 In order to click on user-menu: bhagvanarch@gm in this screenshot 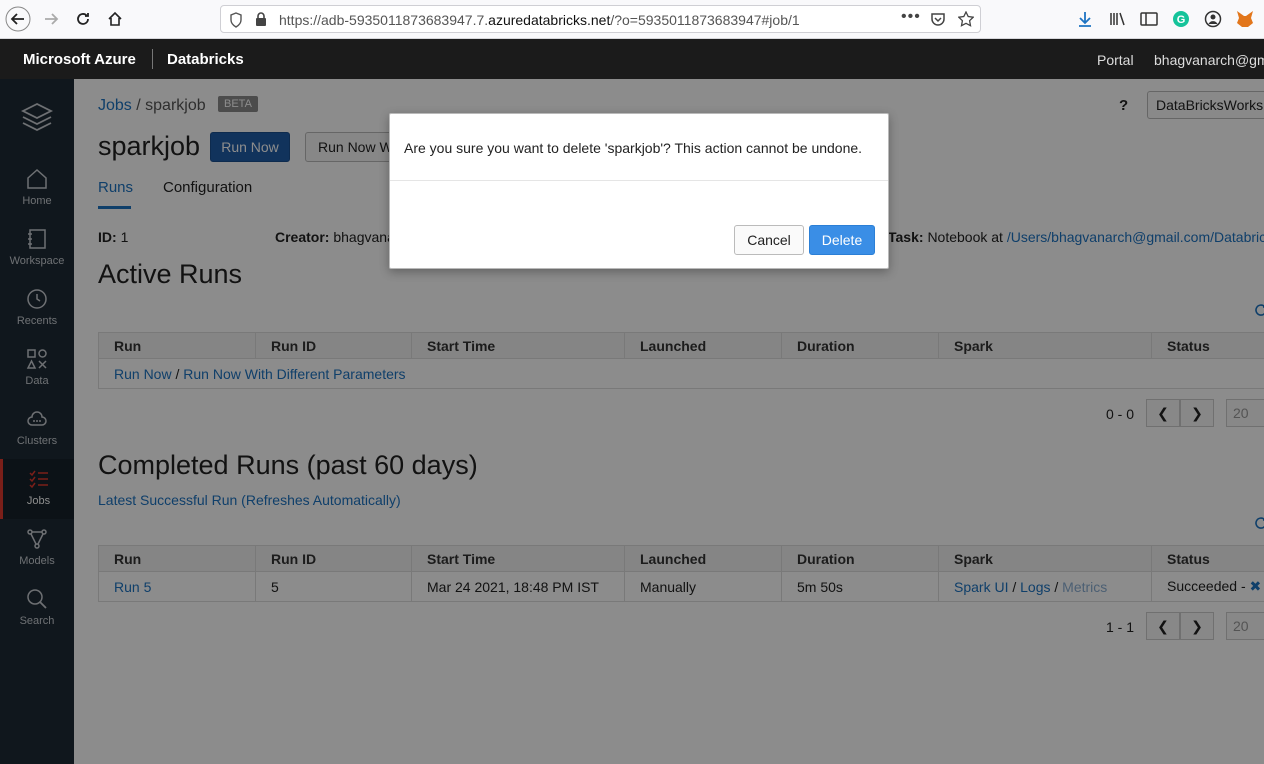, I will do `click(1209, 60)`.